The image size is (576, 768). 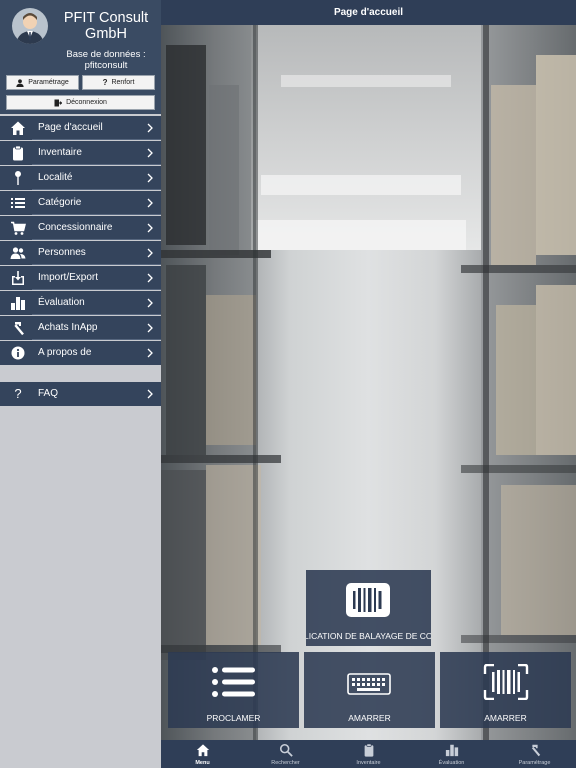 I want to click on tab-menu: Menu, so click(x=202, y=754).